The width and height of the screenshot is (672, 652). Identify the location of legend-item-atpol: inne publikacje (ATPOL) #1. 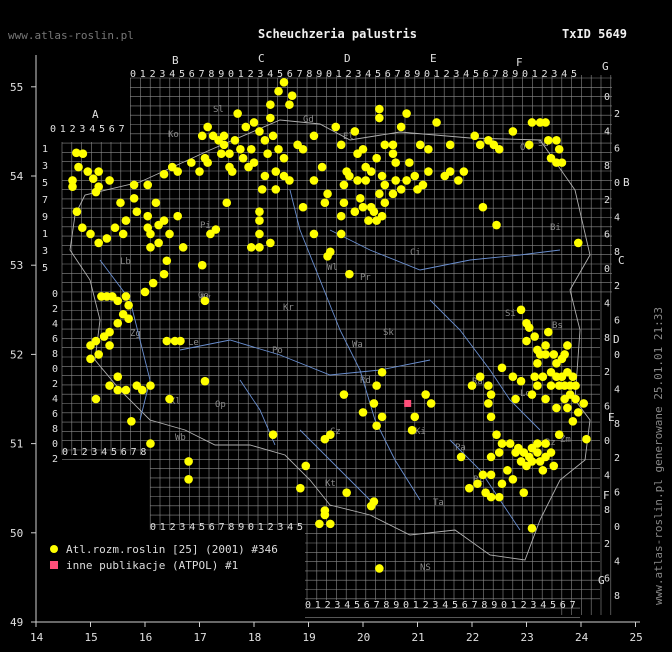
(164, 565).